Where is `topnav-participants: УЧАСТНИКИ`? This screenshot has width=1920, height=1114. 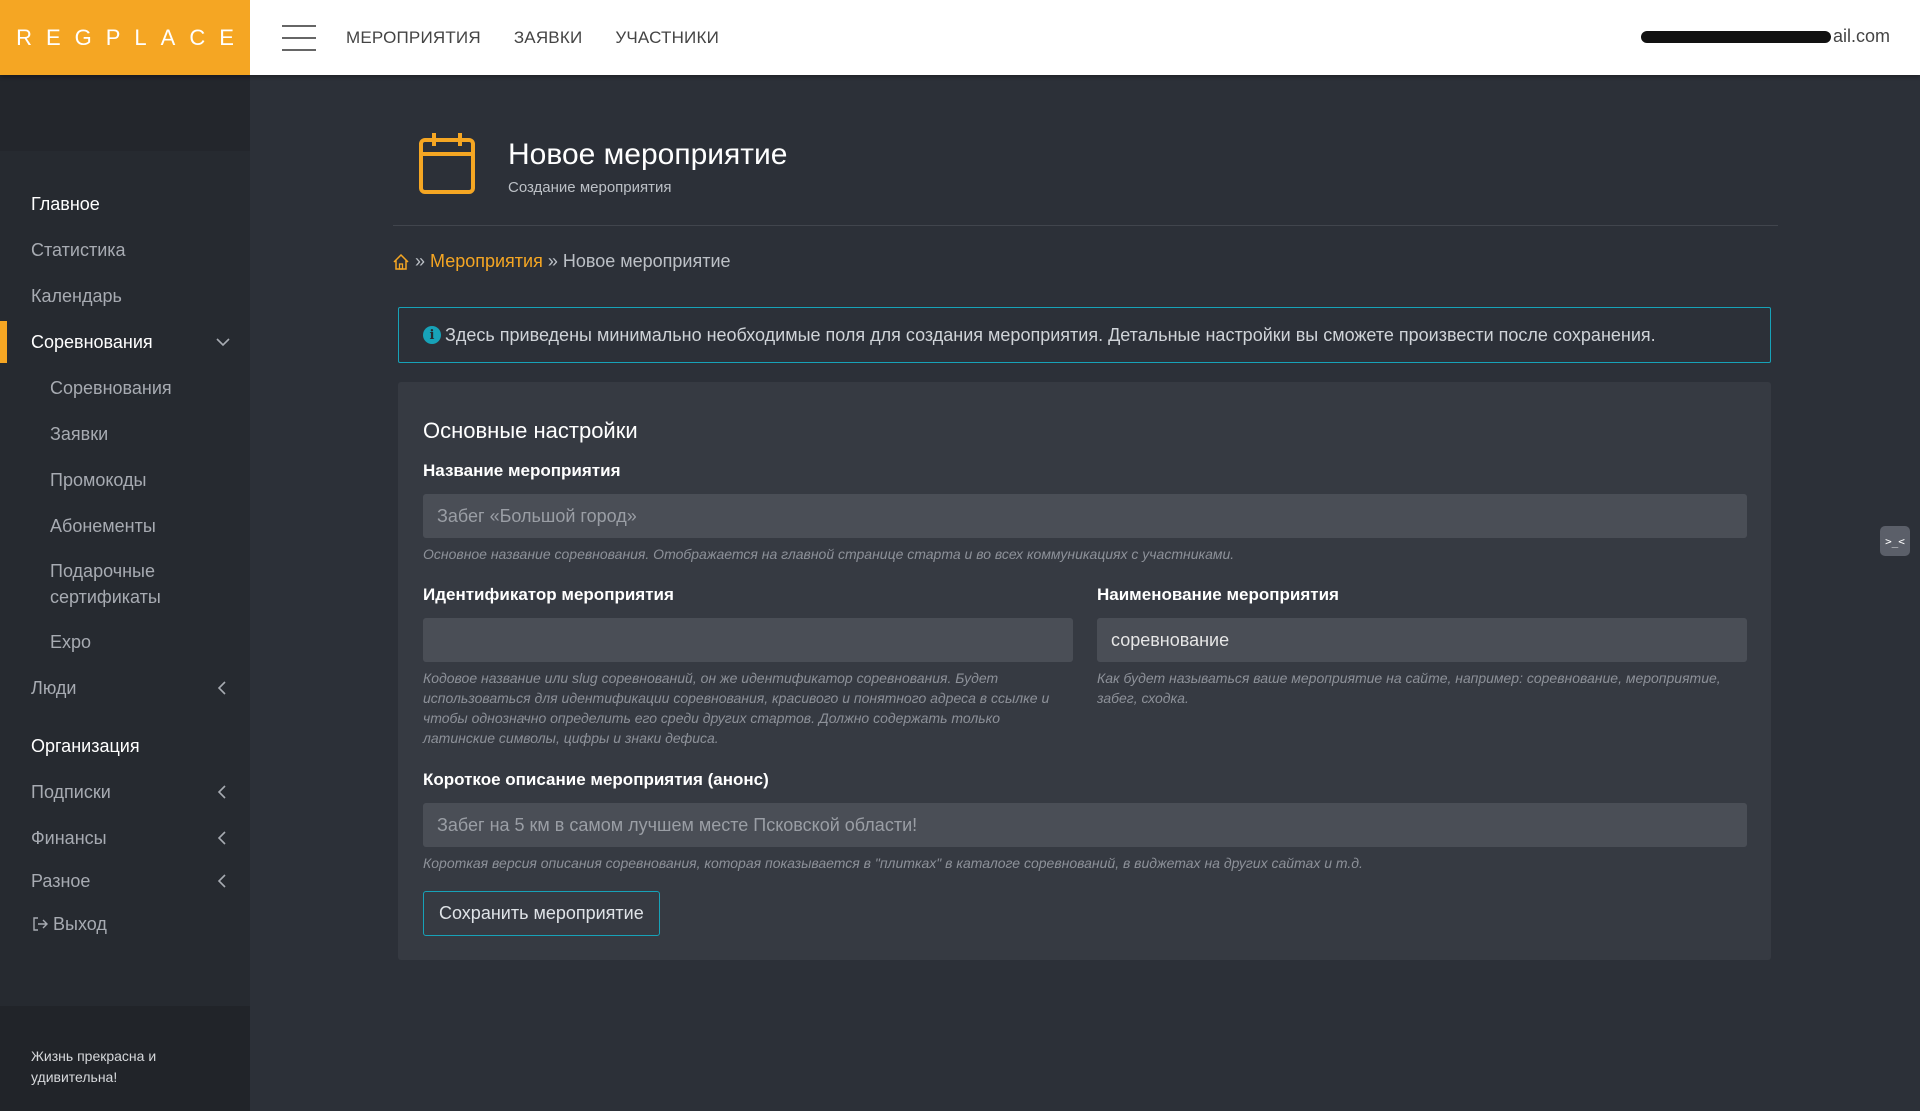
topnav-participants: УЧАСТНИКИ is located at coordinates (667, 38).